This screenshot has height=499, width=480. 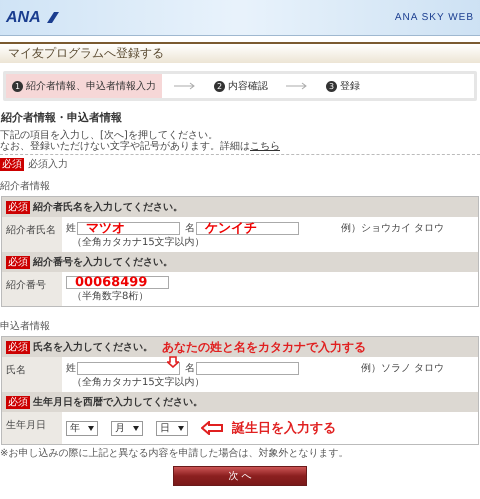 I want to click on next-button: 次 へ, so click(x=240, y=476).